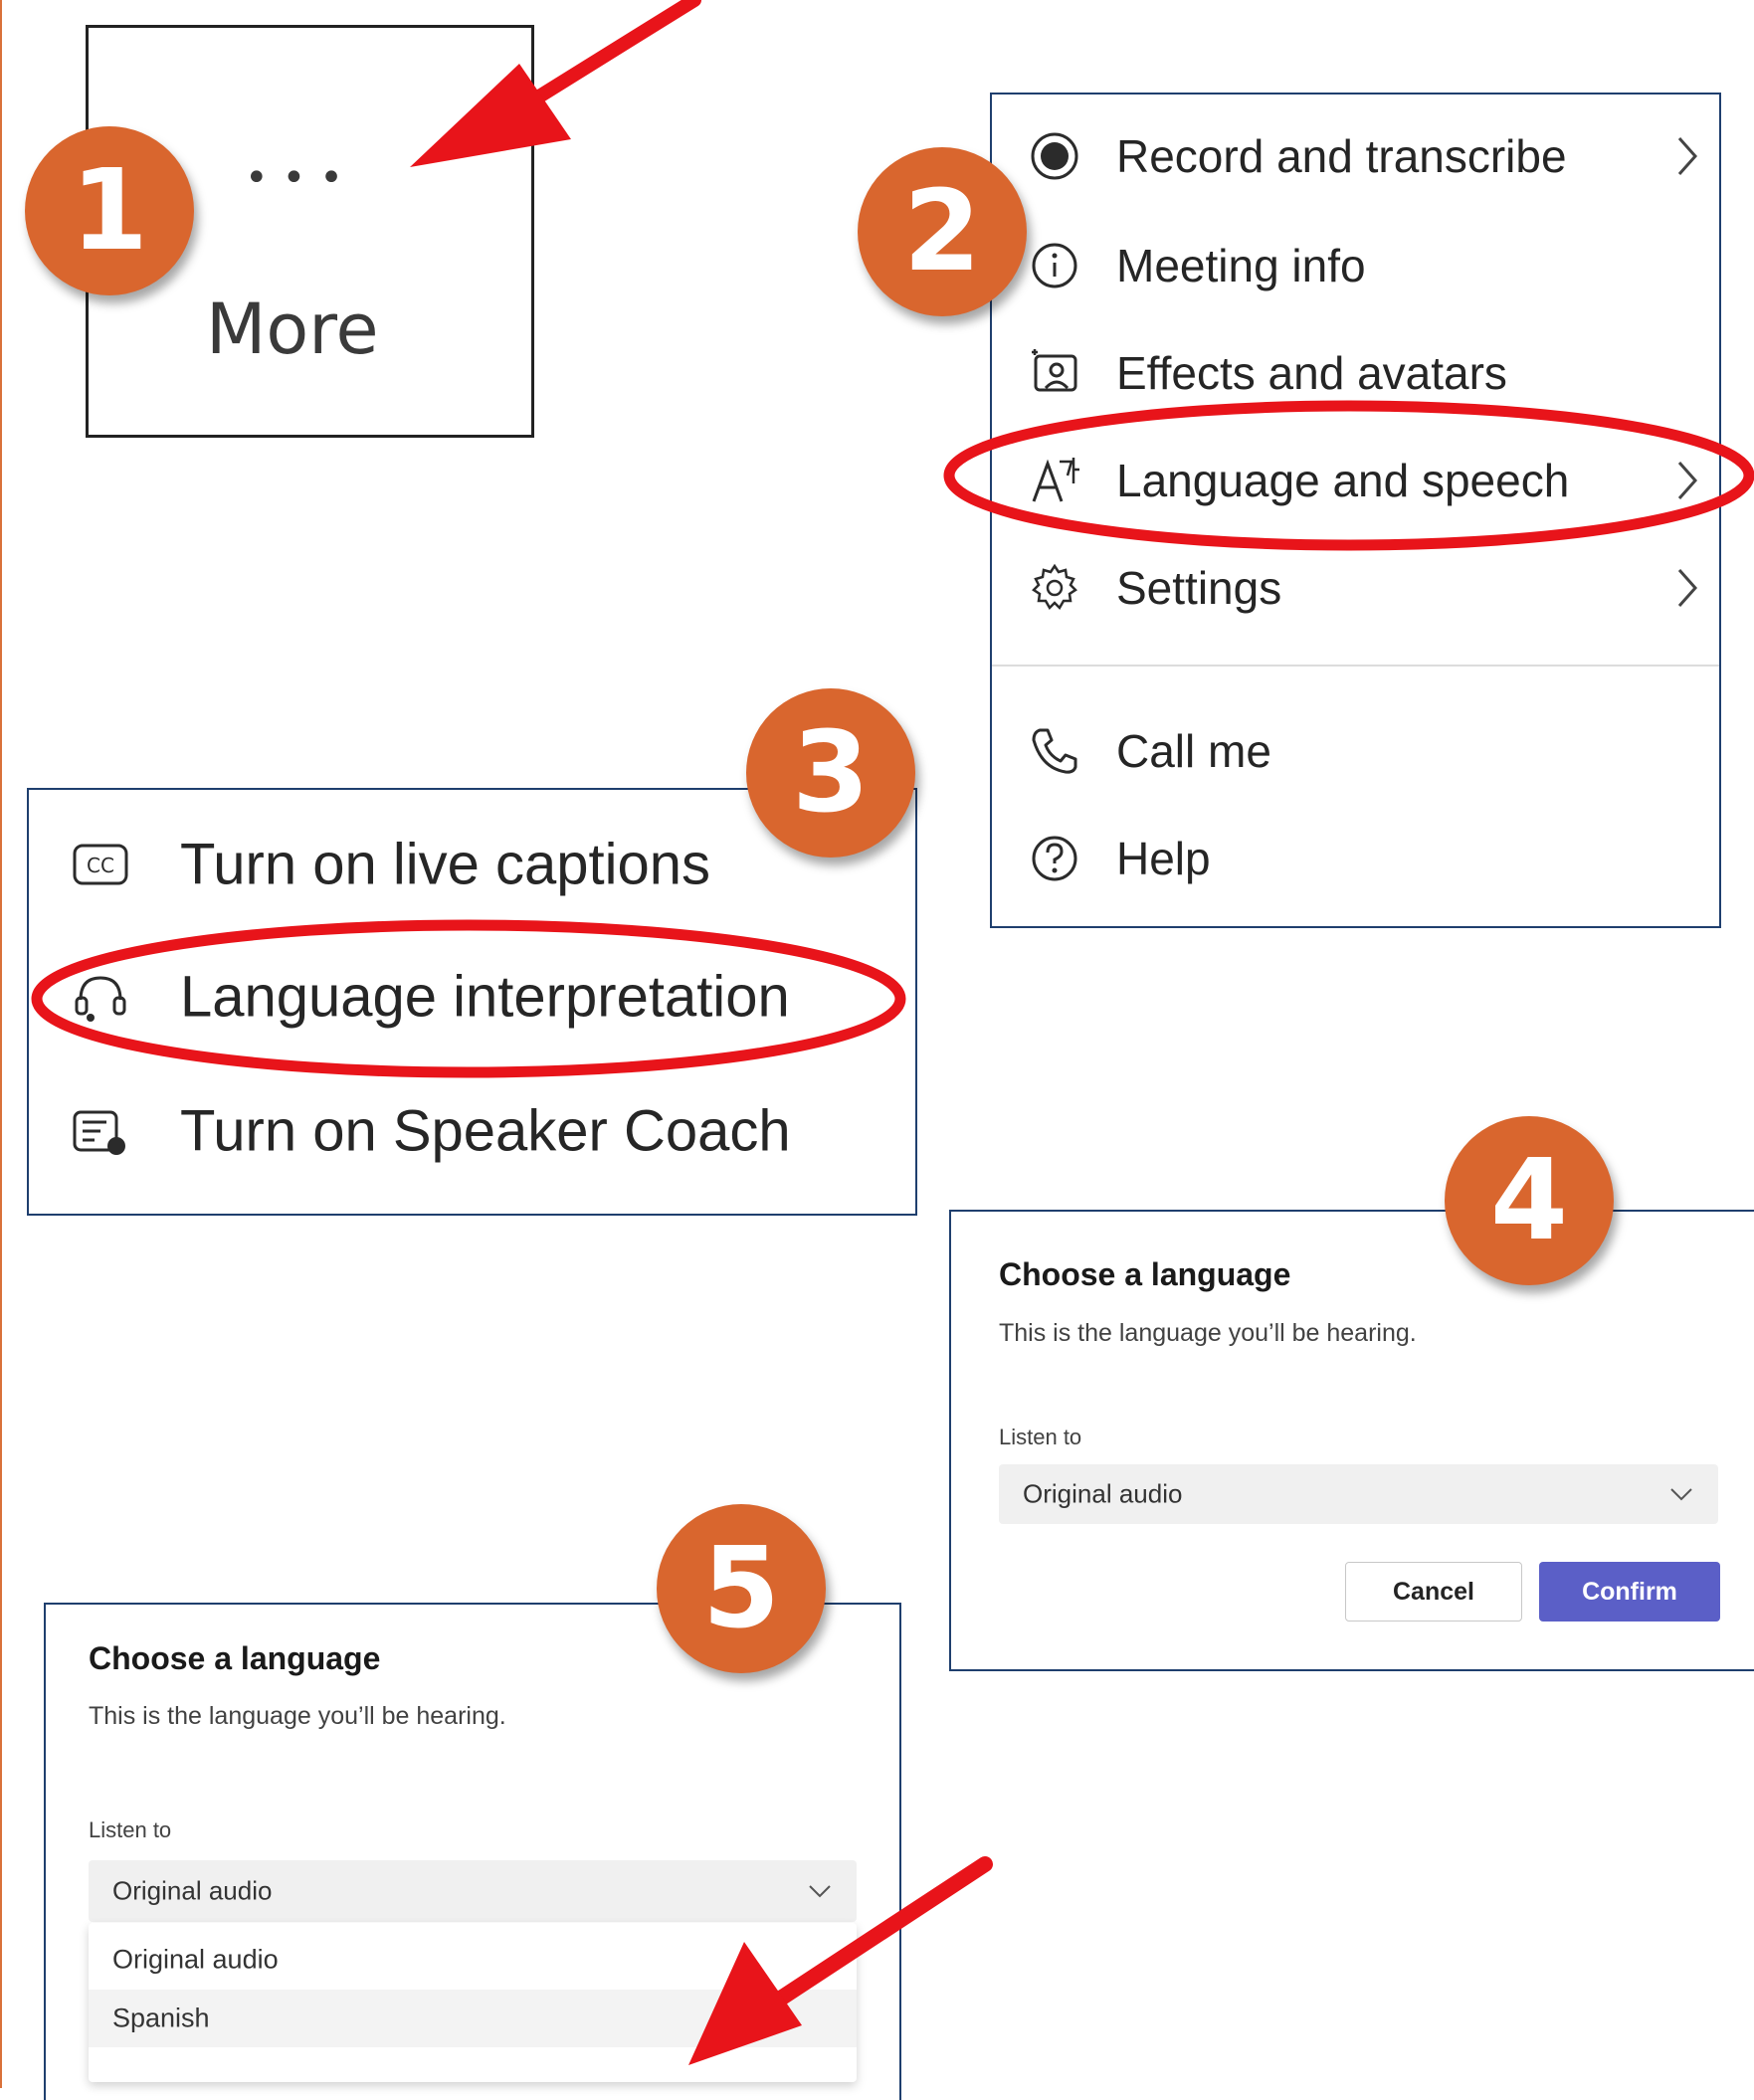 The image size is (1754, 2100). Describe the element at coordinates (830, 773) in the screenshot. I see `step-badge-3: 3` at that location.